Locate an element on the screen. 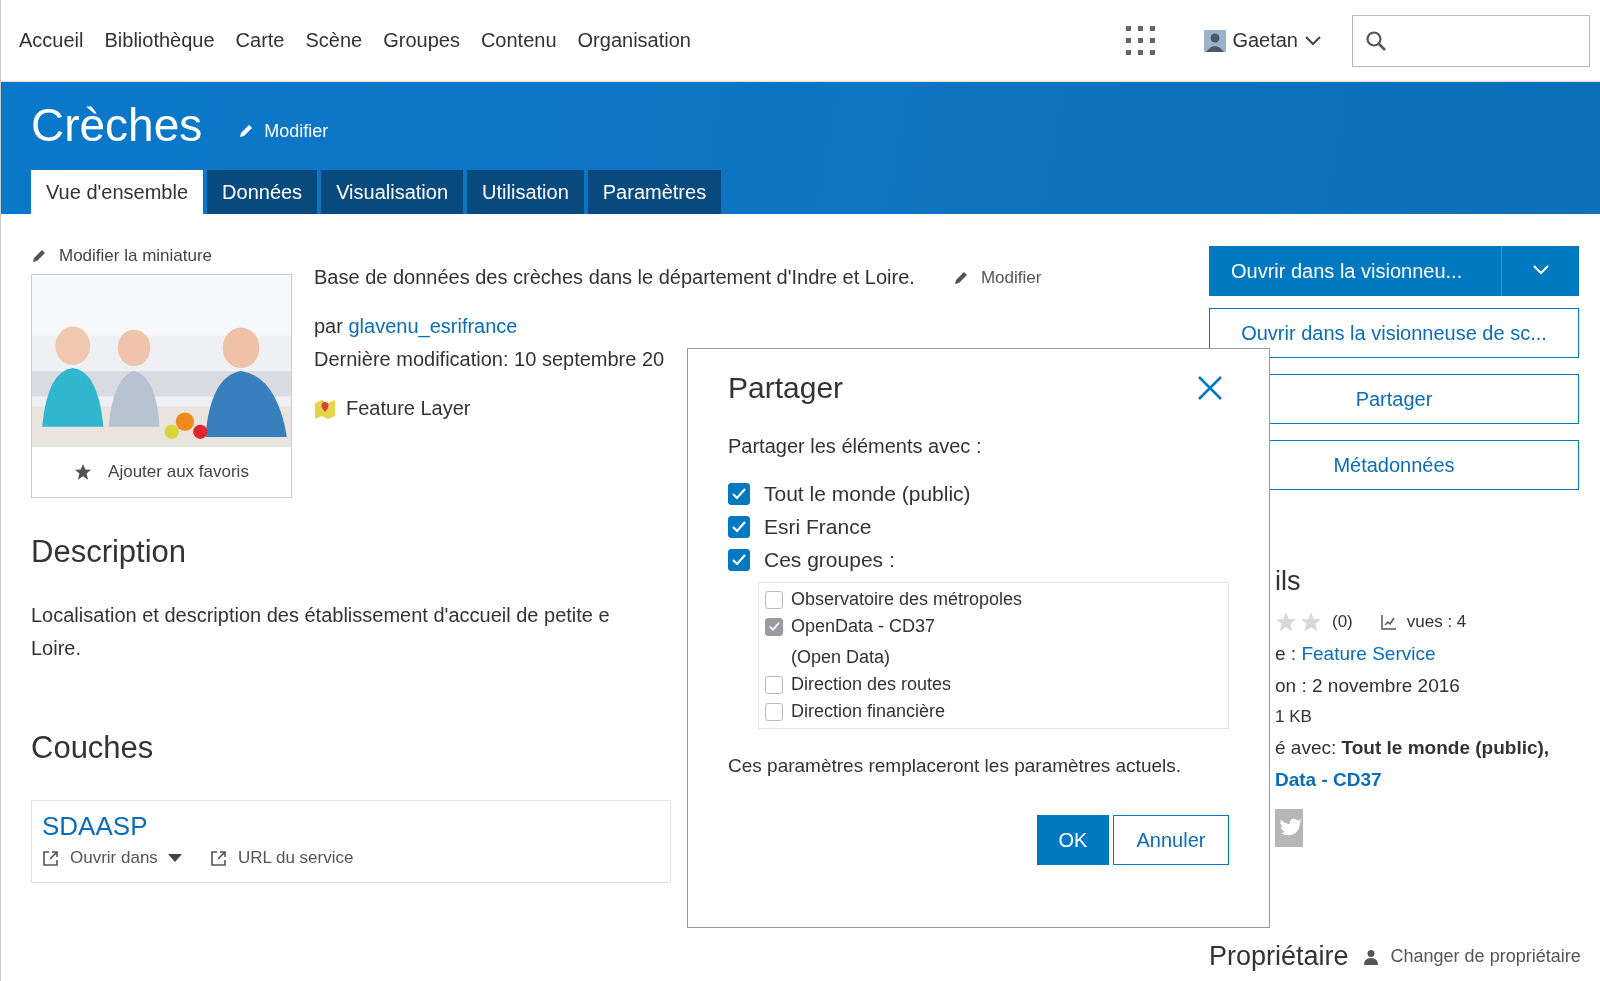 The image size is (1600, 981). option-label: Tout le monde (public) is located at coordinates (867, 494).